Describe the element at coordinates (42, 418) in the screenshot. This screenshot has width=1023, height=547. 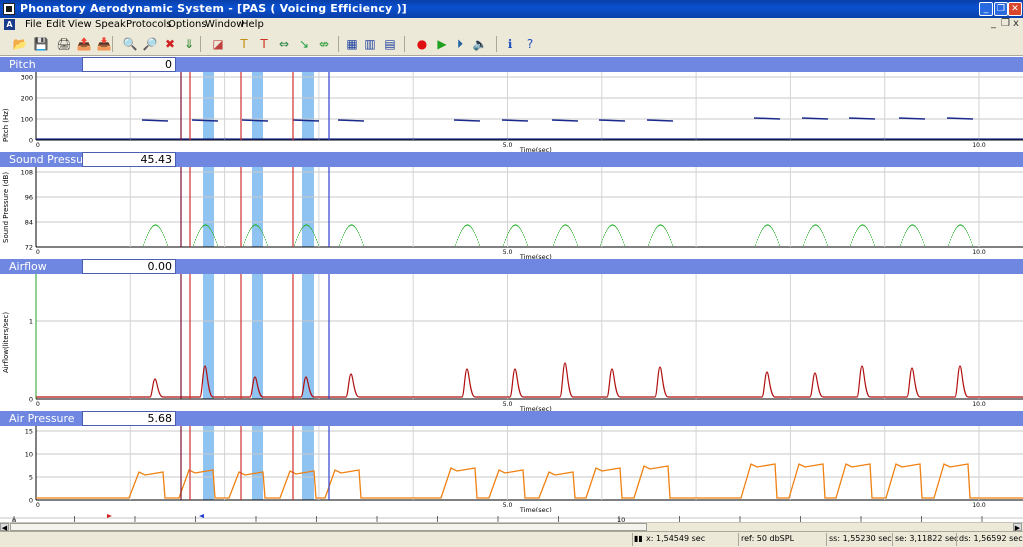
I see `panel-title: Air Pressure` at that location.